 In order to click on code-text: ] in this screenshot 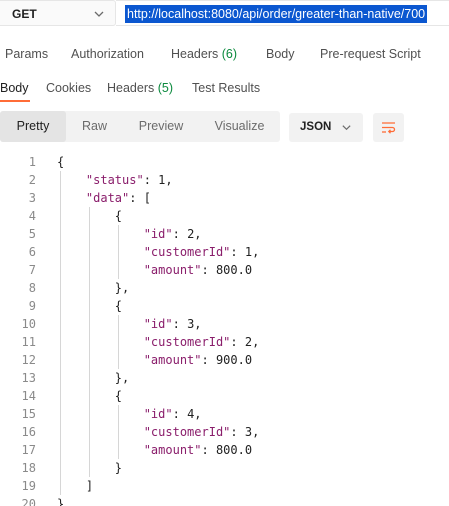, I will do `click(75, 486)`.